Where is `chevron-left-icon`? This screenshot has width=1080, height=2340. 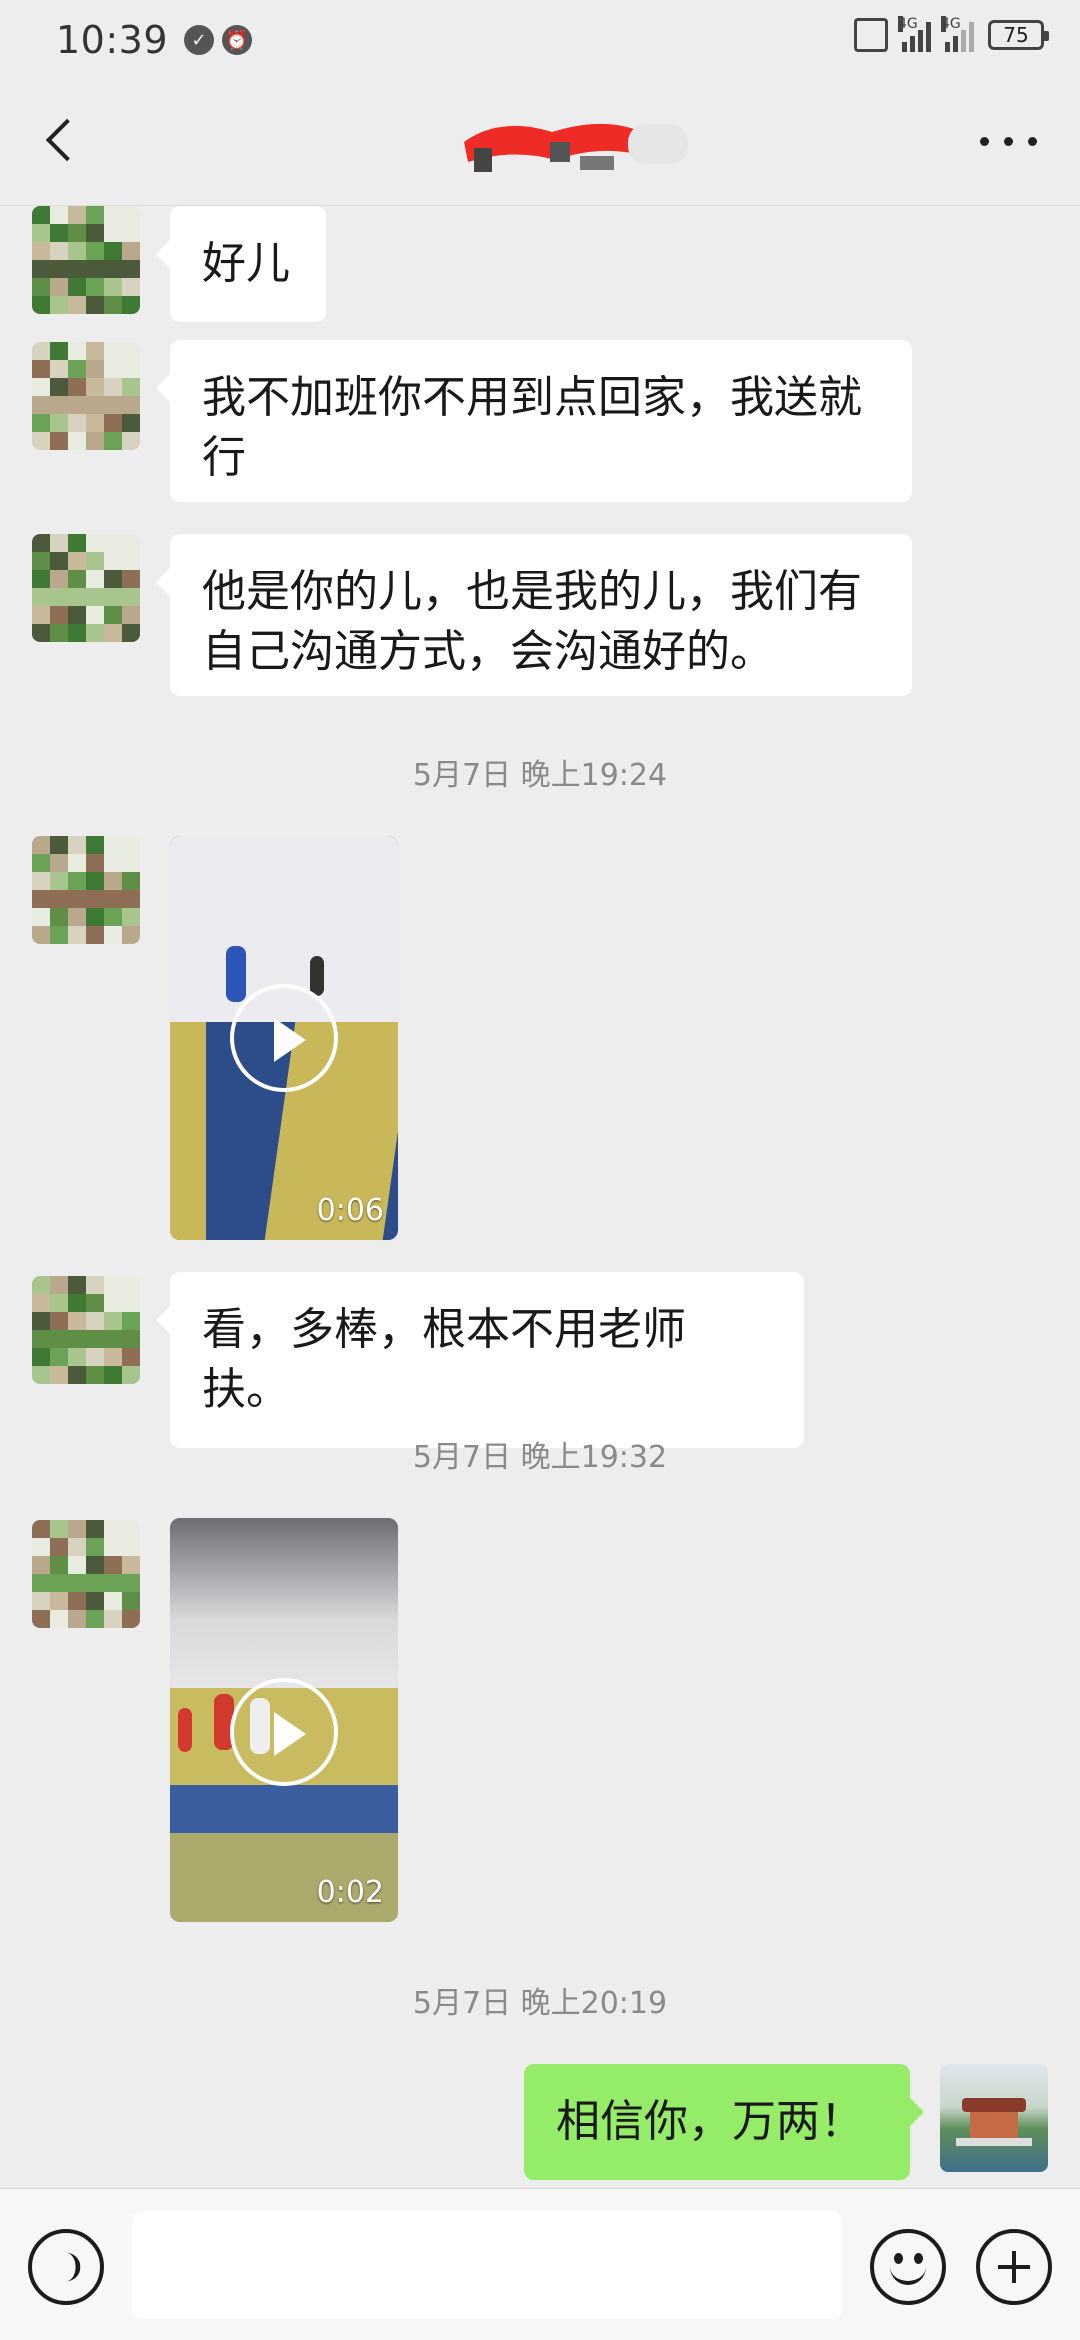 chevron-left-icon is located at coordinates (67, 140).